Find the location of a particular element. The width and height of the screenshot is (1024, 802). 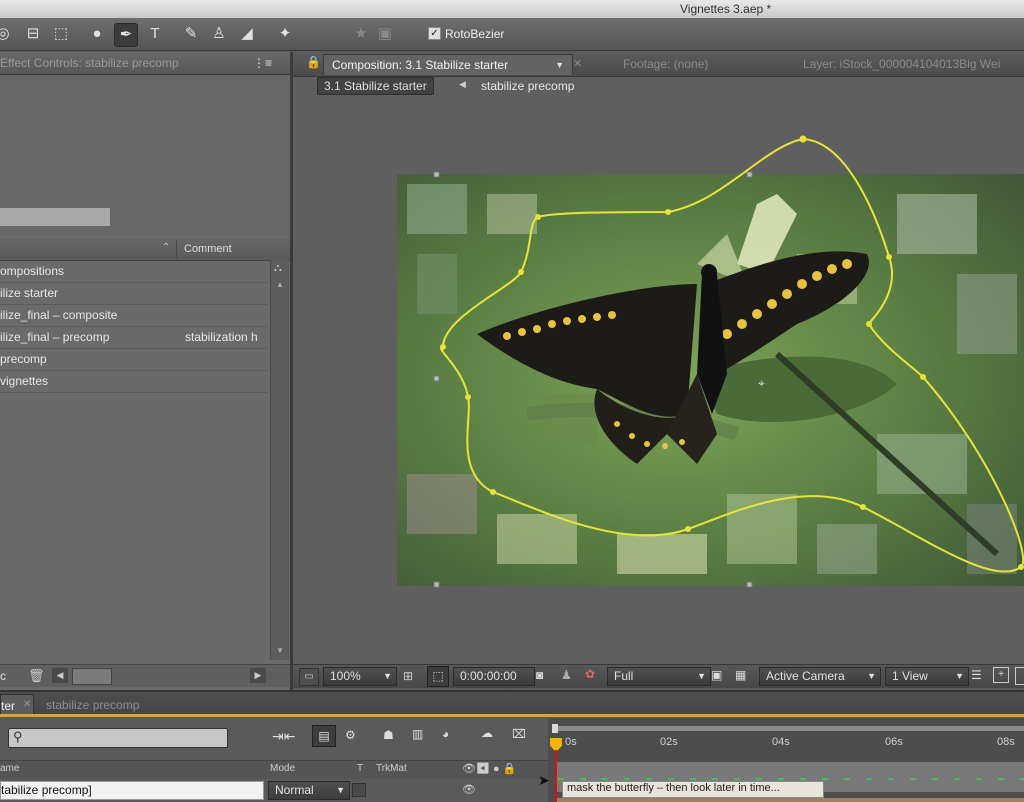

project-search-field is located at coordinates (55, 217).